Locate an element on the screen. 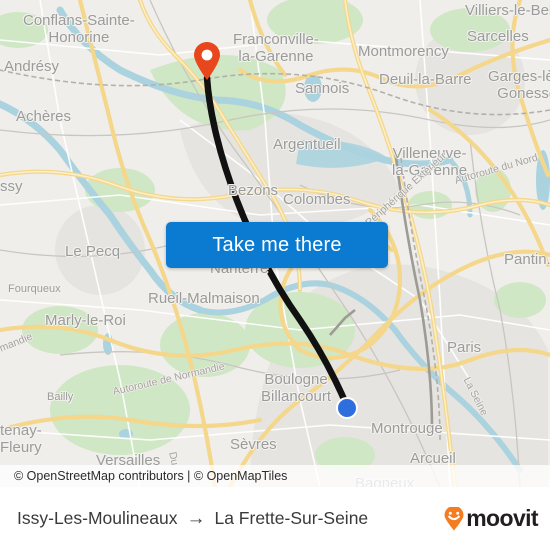 This screenshot has height=550, width=550. moovit-logo: moovit is located at coordinates (491, 518).